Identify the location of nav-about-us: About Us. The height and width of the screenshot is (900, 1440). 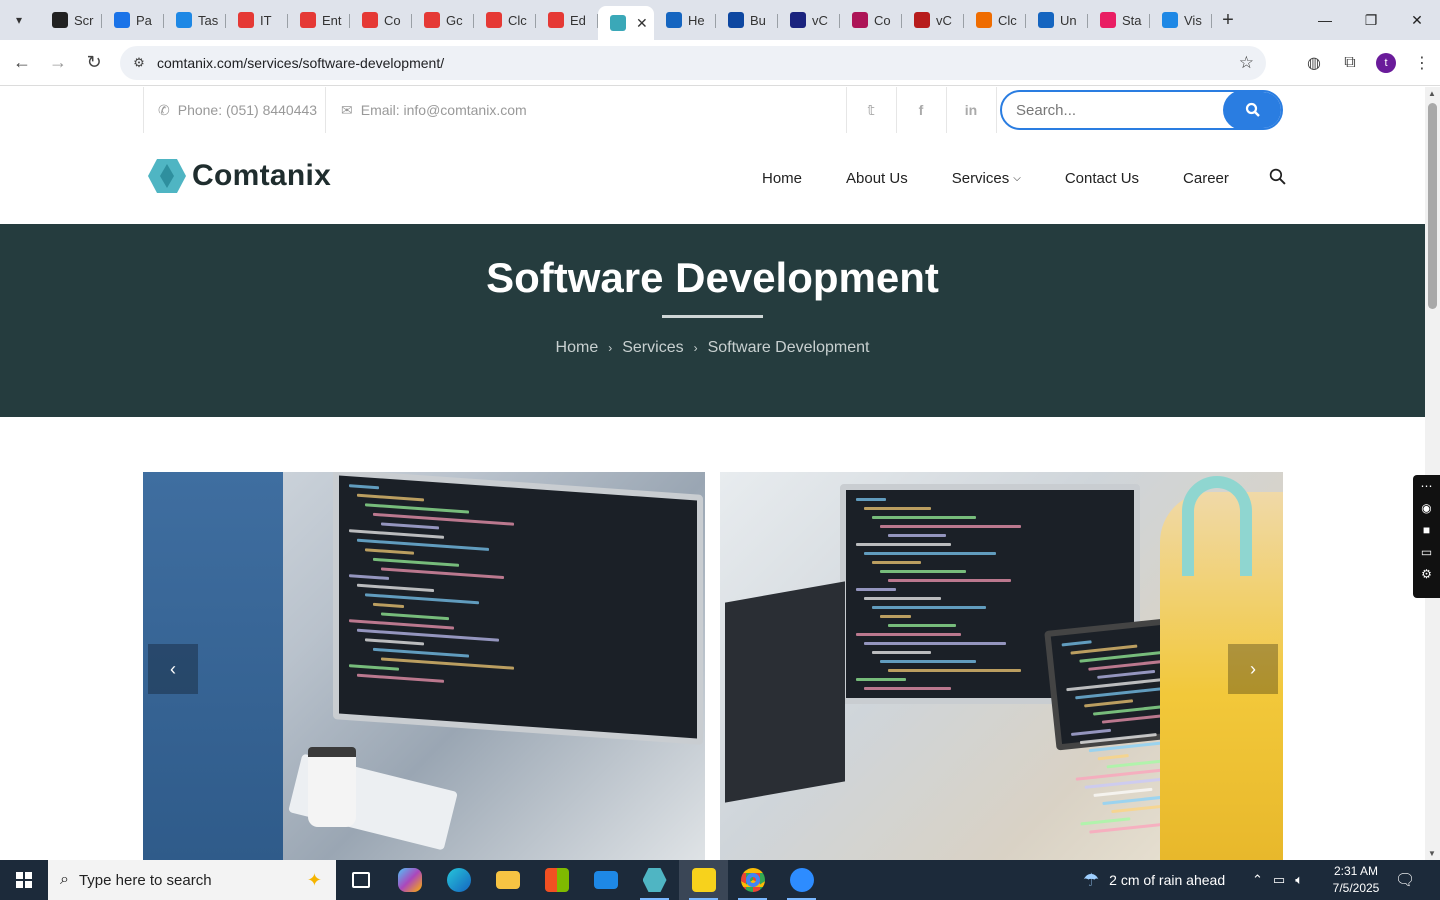
(877, 178).